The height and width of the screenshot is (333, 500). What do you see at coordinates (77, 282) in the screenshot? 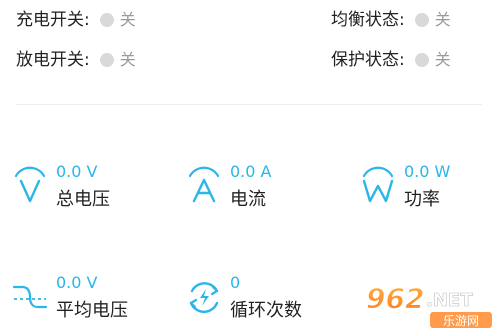
I see `average-voltage-value: 0.0 V` at bounding box center [77, 282].